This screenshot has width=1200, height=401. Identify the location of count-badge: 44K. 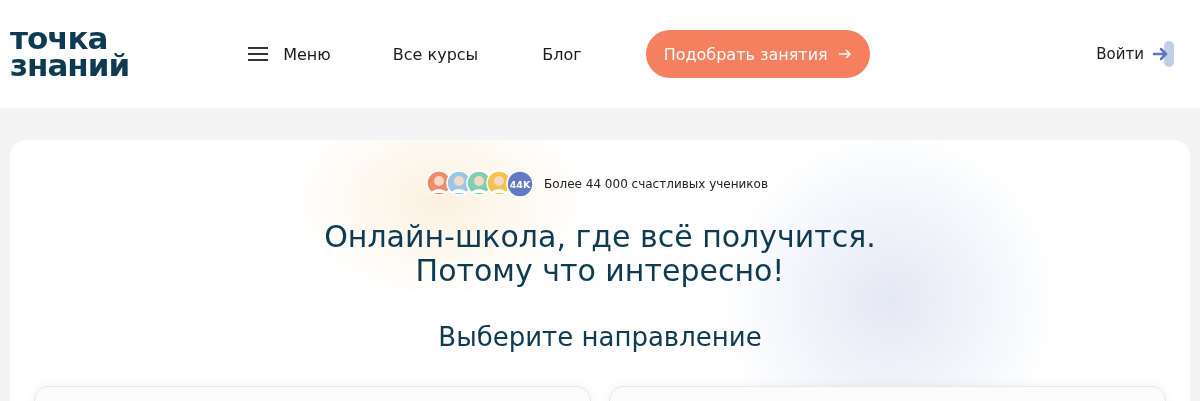
(519, 184).